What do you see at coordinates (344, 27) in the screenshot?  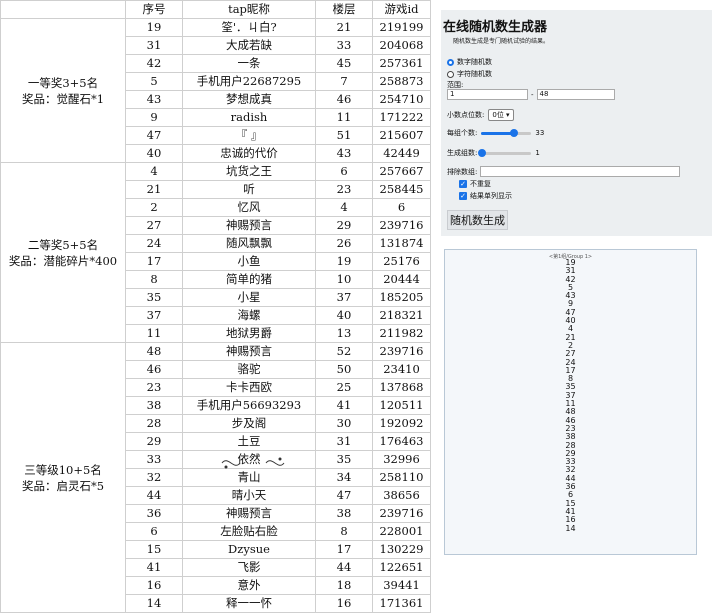 I see `cell-floor: 21` at bounding box center [344, 27].